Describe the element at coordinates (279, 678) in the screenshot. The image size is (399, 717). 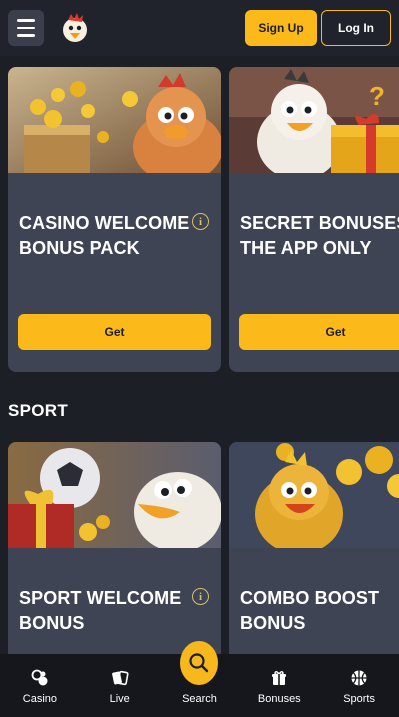
I see `gift-box-icon` at that location.